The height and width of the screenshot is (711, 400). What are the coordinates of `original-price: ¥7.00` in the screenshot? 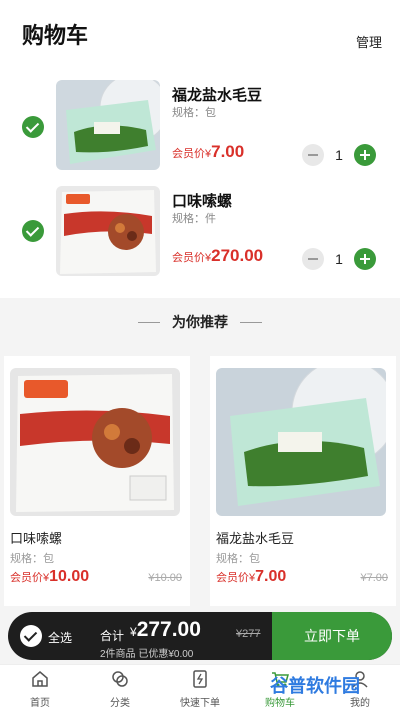 It's located at (374, 578).